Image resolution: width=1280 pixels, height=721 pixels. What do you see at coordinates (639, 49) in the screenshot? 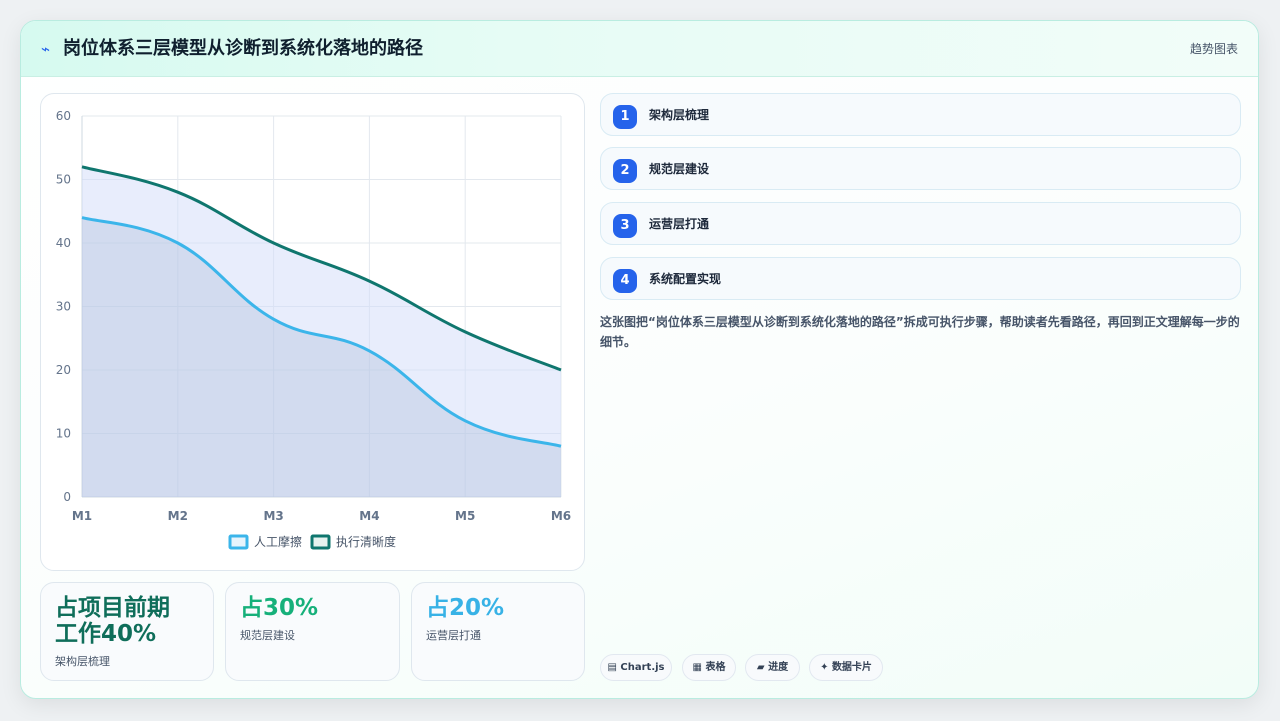
I see `card-header: ⌁ 岗位体系三层模型从诊断到系统化落地的路径 趋势图表` at bounding box center [639, 49].